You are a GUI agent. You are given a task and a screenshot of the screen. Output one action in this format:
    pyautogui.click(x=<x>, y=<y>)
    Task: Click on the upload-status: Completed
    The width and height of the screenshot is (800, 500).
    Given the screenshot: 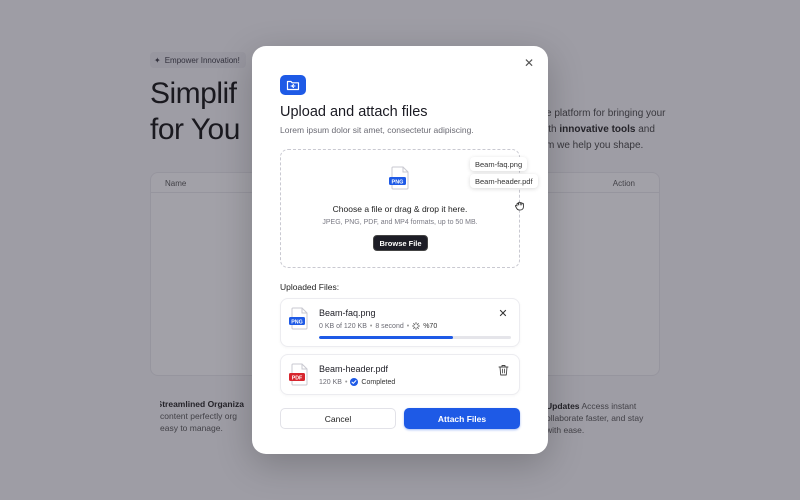 What is the action you would take?
    pyautogui.click(x=378, y=382)
    